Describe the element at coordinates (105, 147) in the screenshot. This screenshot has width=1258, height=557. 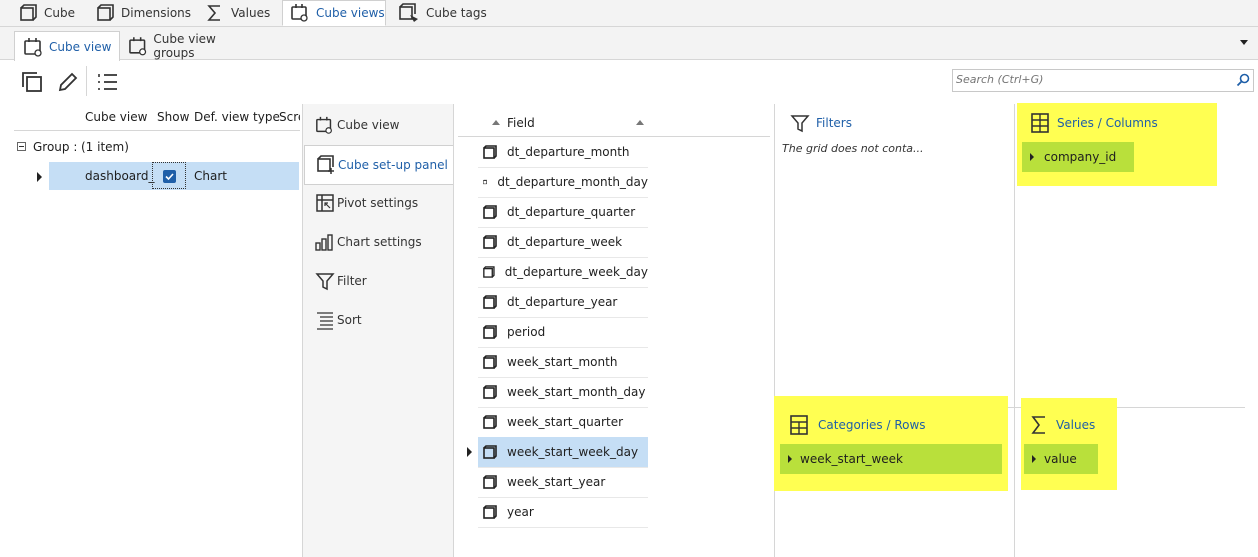
I see `group-count: (1 item)` at that location.